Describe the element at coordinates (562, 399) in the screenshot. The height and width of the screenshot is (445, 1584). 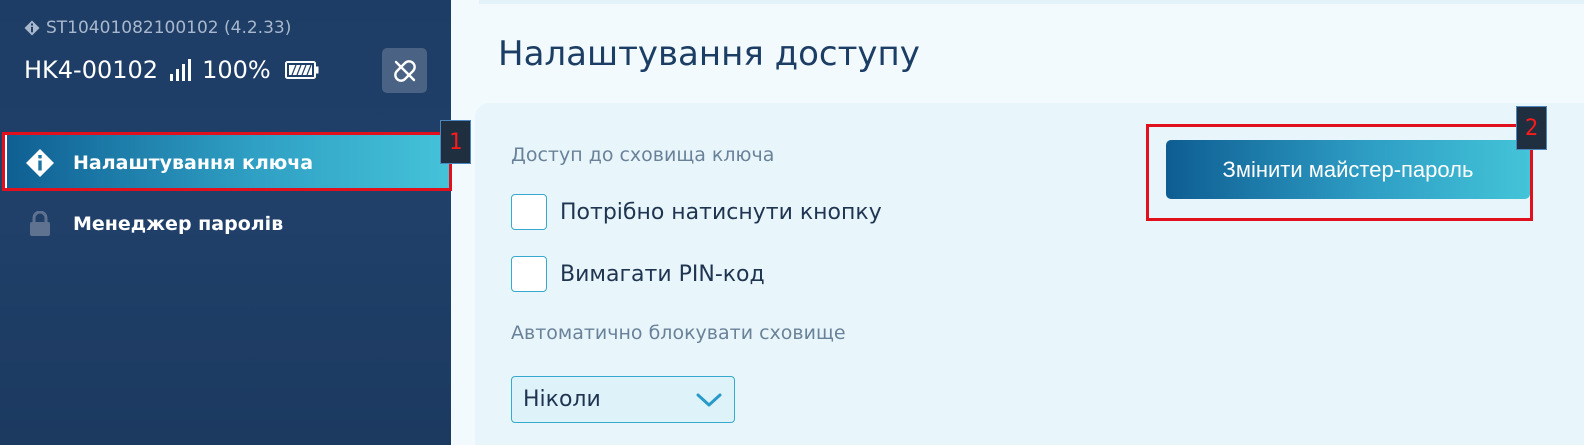
I see `autolock-value: Ніколи` at that location.